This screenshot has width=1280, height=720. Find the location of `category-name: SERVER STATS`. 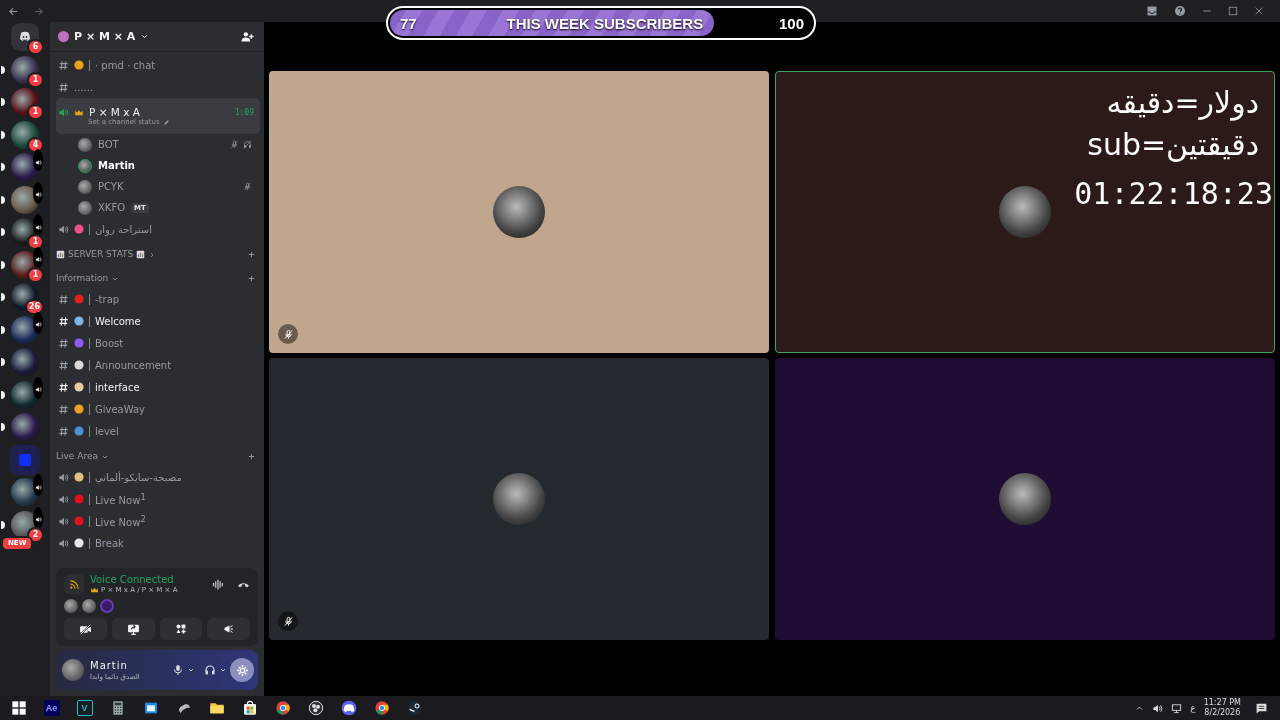

category-name: SERVER STATS is located at coordinates (101, 254).